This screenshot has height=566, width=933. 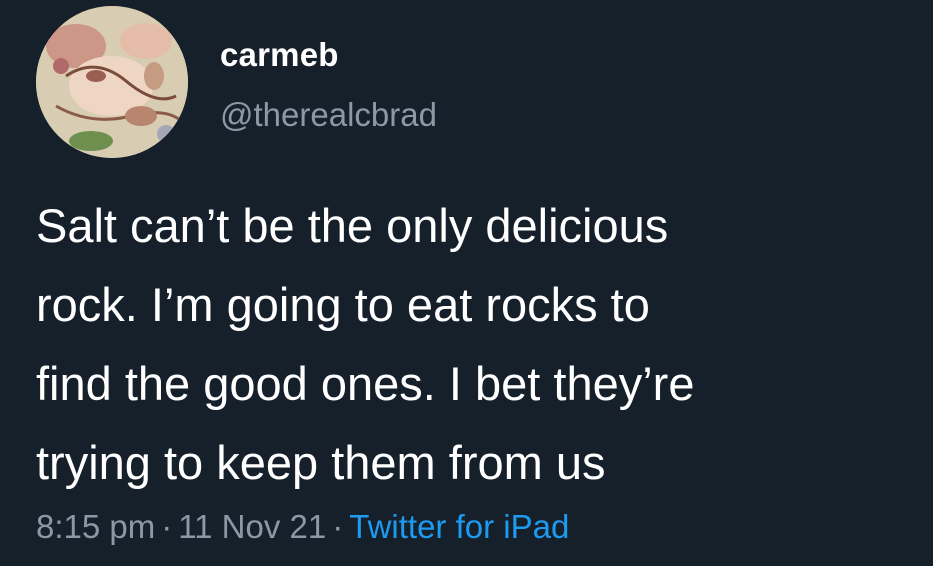 What do you see at coordinates (95, 526) in the screenshot?
I see `tweet-time: 8:15 pm` at bounding box center [95, 526].